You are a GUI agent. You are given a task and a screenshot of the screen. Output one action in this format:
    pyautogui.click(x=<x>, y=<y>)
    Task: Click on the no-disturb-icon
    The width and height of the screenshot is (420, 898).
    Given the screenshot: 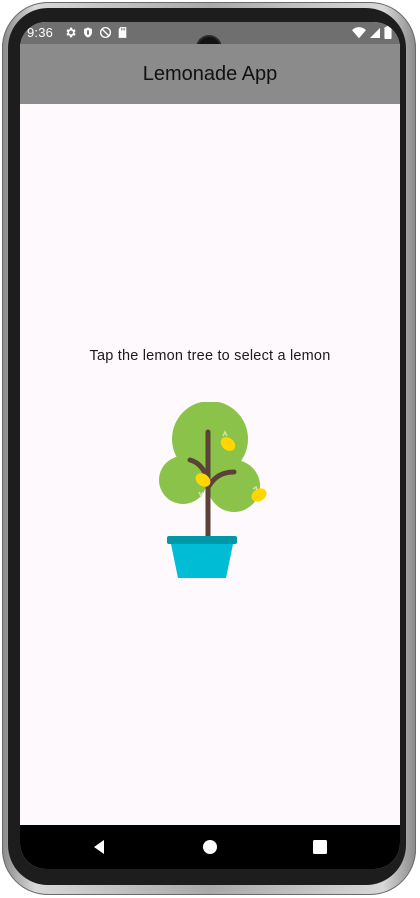 What is the action you would take?
    pyautogui.click(x=105, y=32)
    